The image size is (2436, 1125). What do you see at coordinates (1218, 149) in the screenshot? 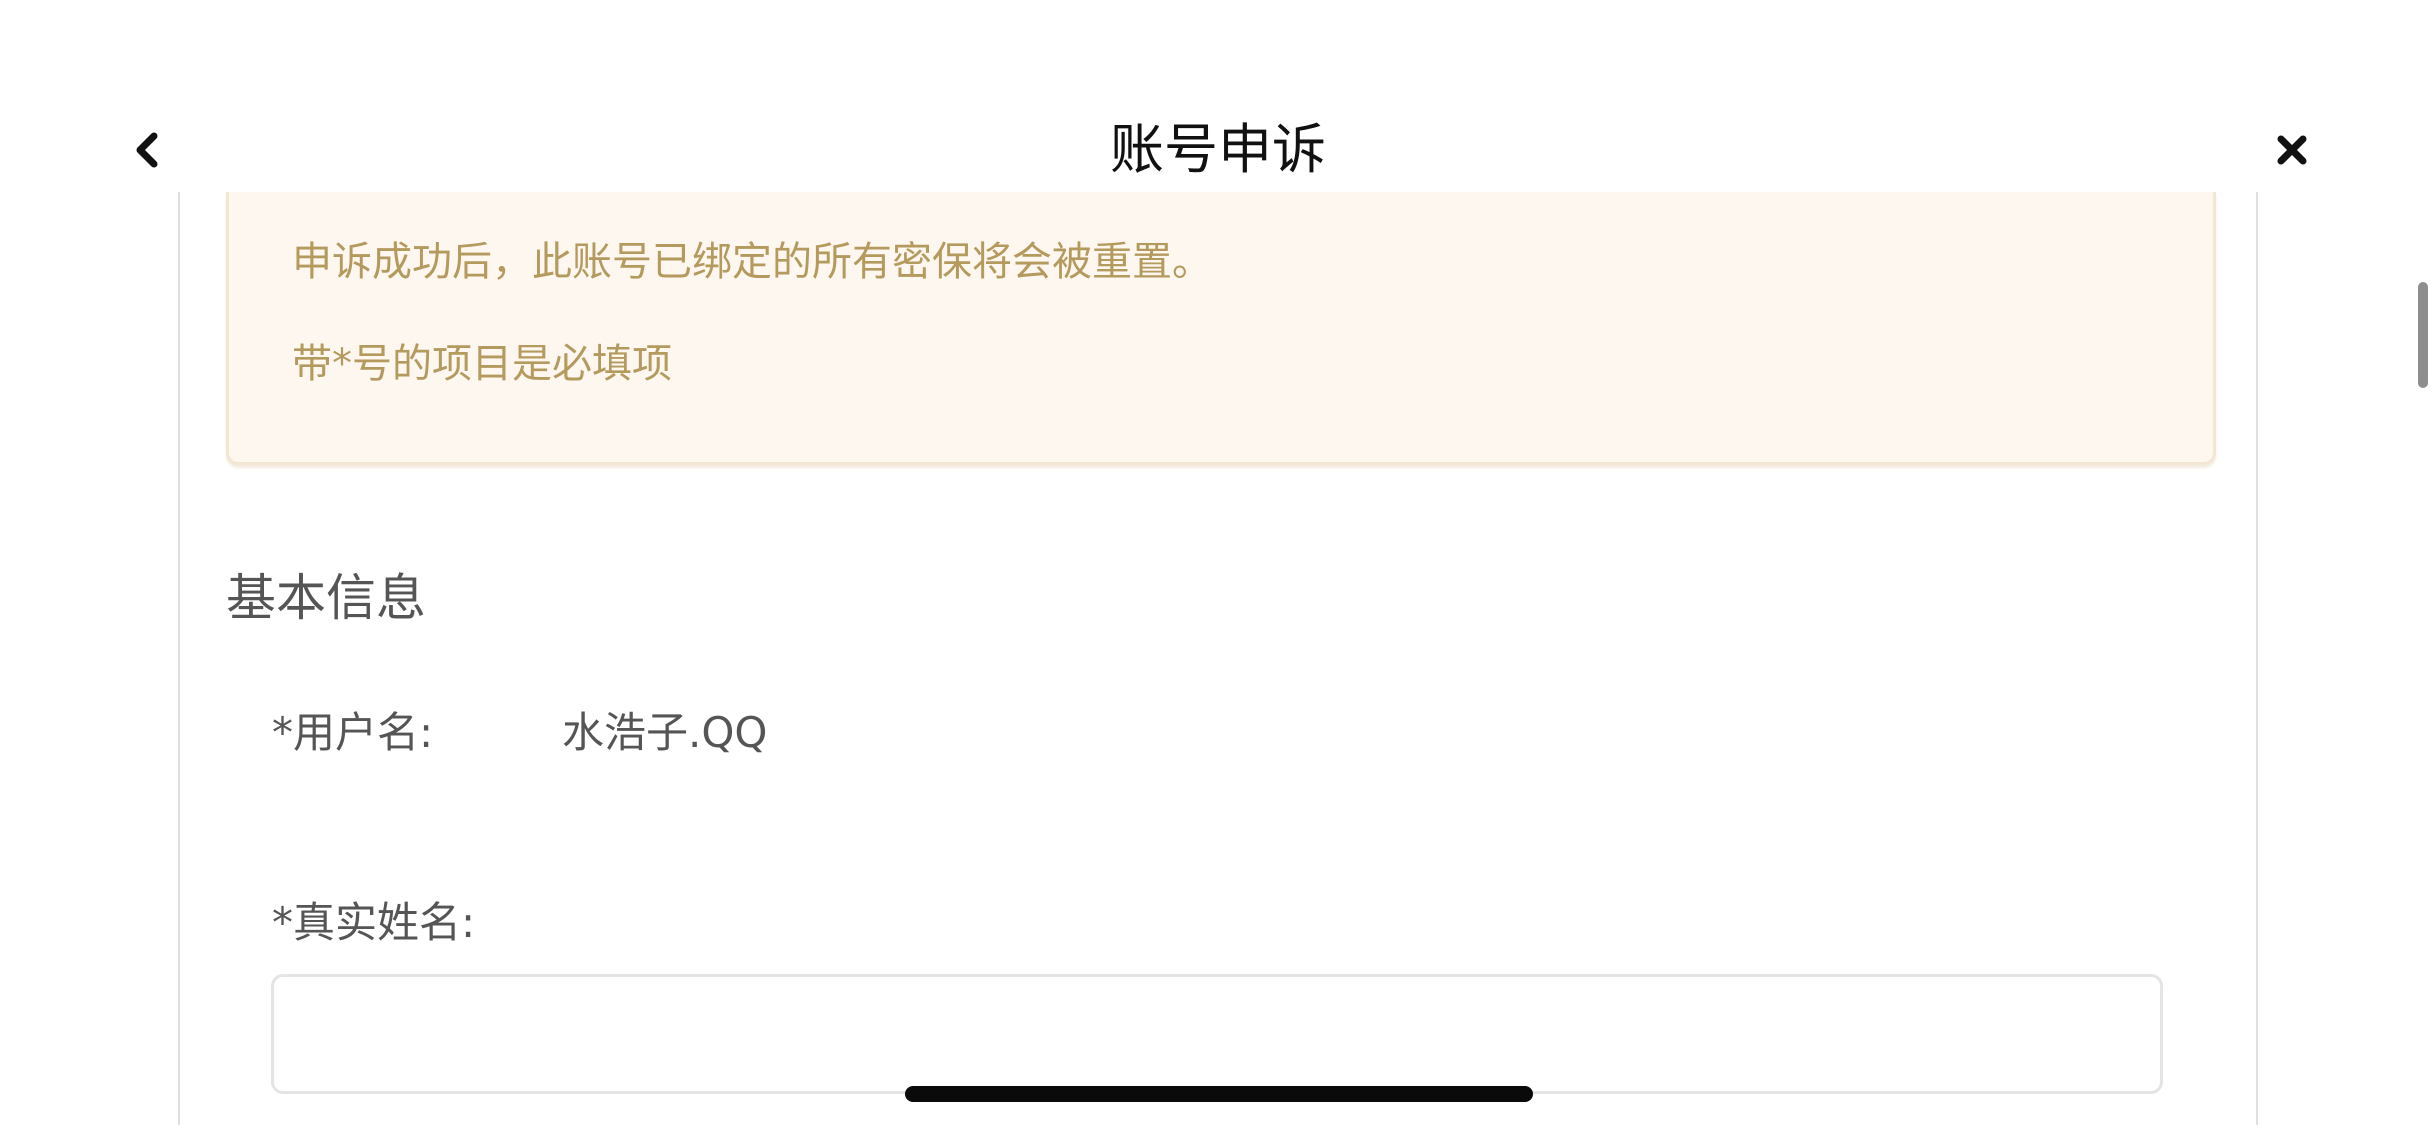
I see `page-title: 账号申诉` at bounding box center [1218, 149].